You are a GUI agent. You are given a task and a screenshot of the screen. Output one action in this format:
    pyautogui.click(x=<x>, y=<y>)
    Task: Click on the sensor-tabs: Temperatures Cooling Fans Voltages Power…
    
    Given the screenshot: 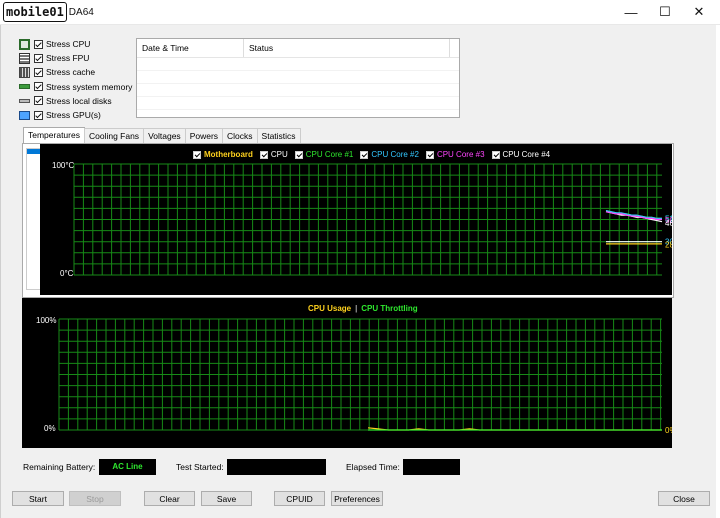 What is the action you would take?
    pyautogui.click(x=162, y=135)
    